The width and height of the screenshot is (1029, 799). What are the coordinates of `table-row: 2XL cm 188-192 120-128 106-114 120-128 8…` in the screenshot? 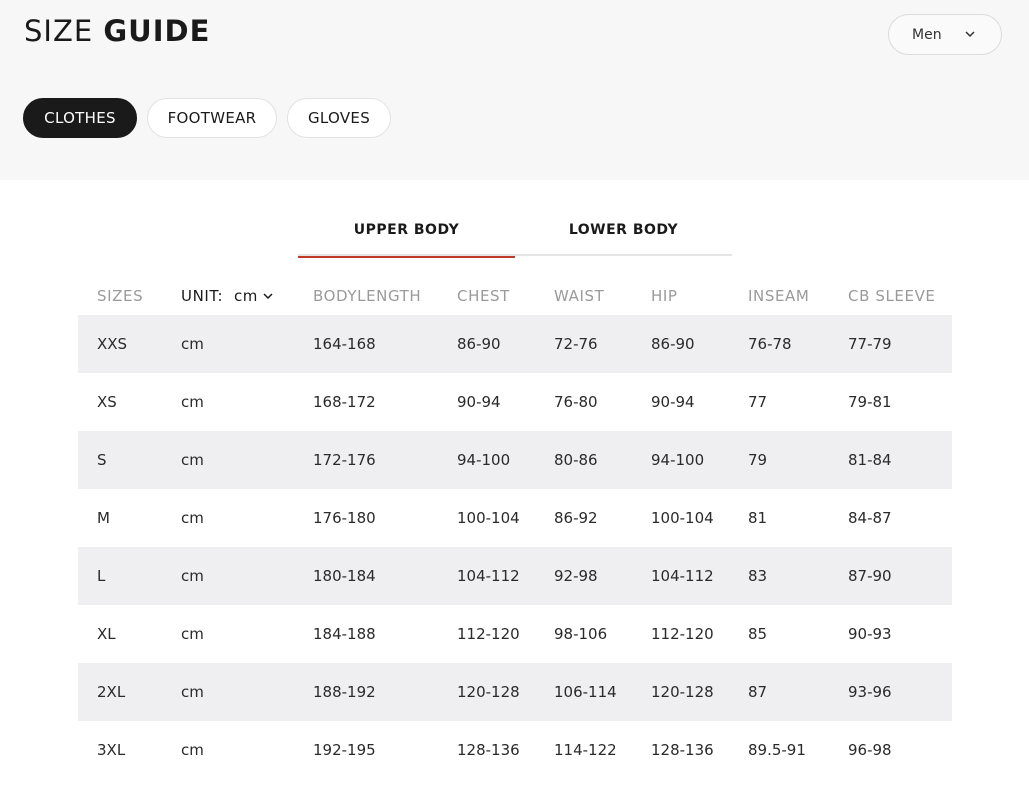 It's located at (515, 692).